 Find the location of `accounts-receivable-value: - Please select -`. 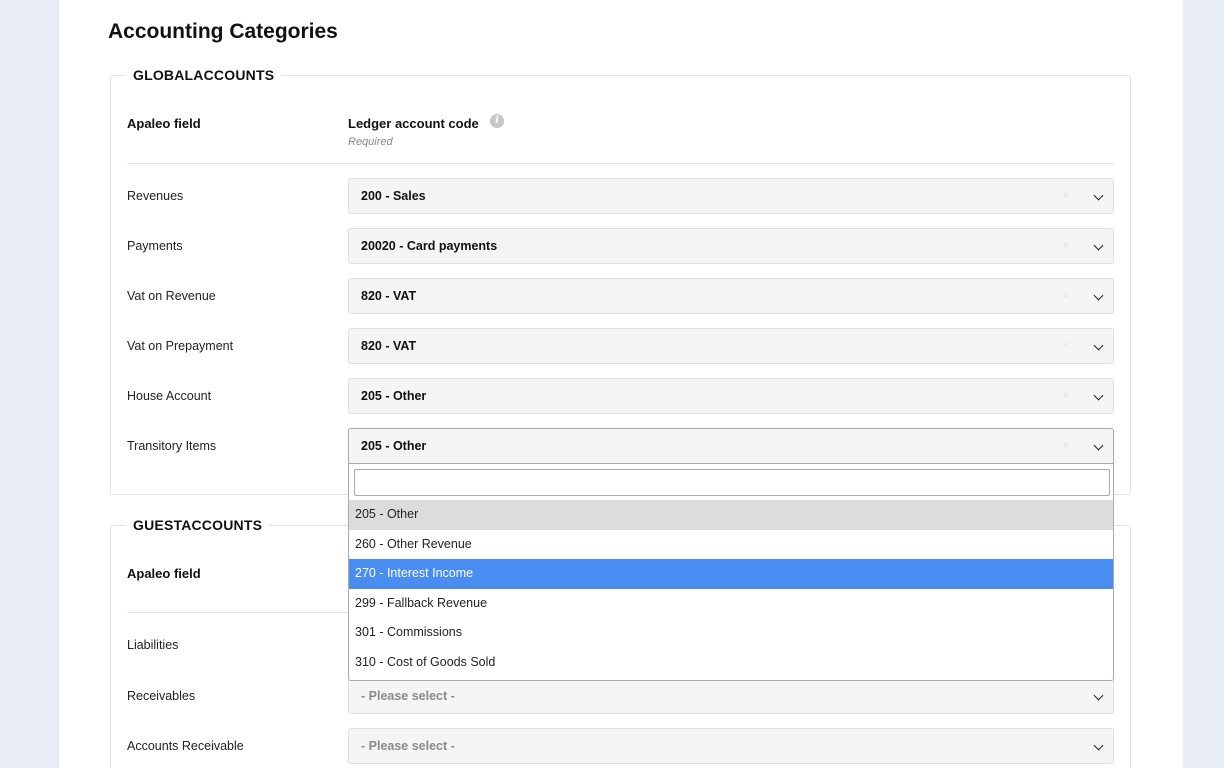

accounts-receivable-value: - Please select - is located at coordinates (408, 746).